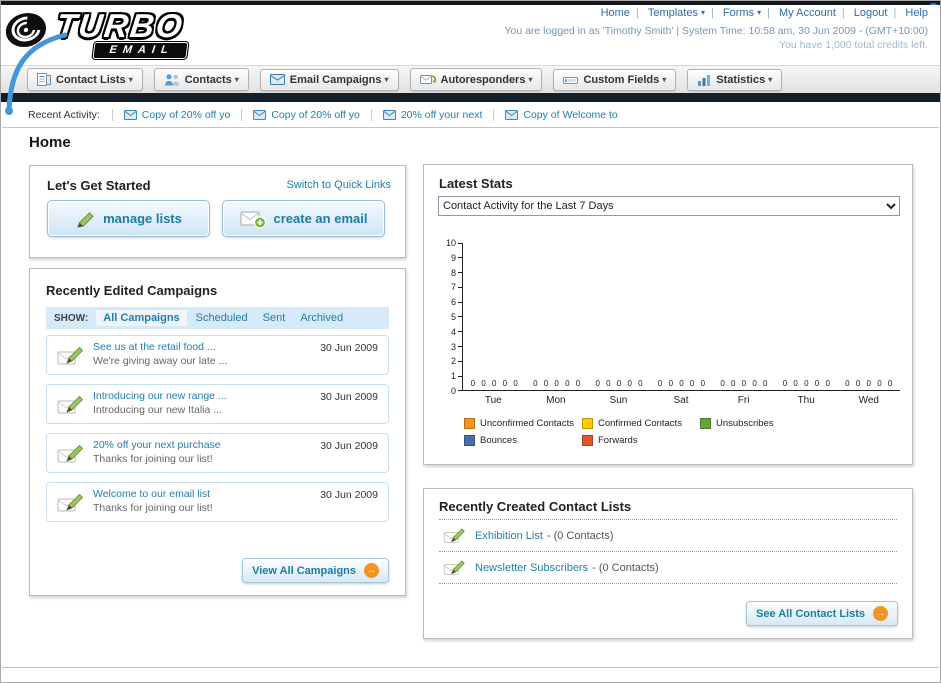 The height and width of the screenshot is (683, 941). I want to click on campaign-date: 30 Jun 2009, so click(349, 446).